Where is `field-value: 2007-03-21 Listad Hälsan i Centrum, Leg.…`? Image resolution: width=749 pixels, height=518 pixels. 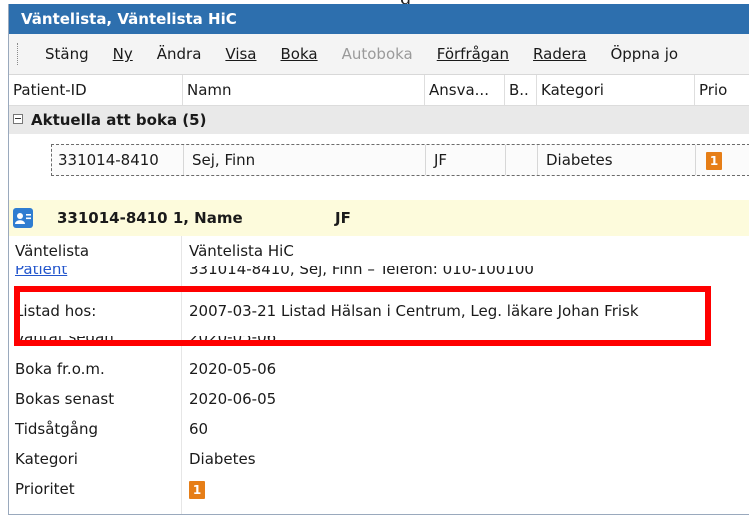 field-value: 2007-03-21 Listad Hälsan i Centrum, Leg.… is located at coordinates (414, 311).